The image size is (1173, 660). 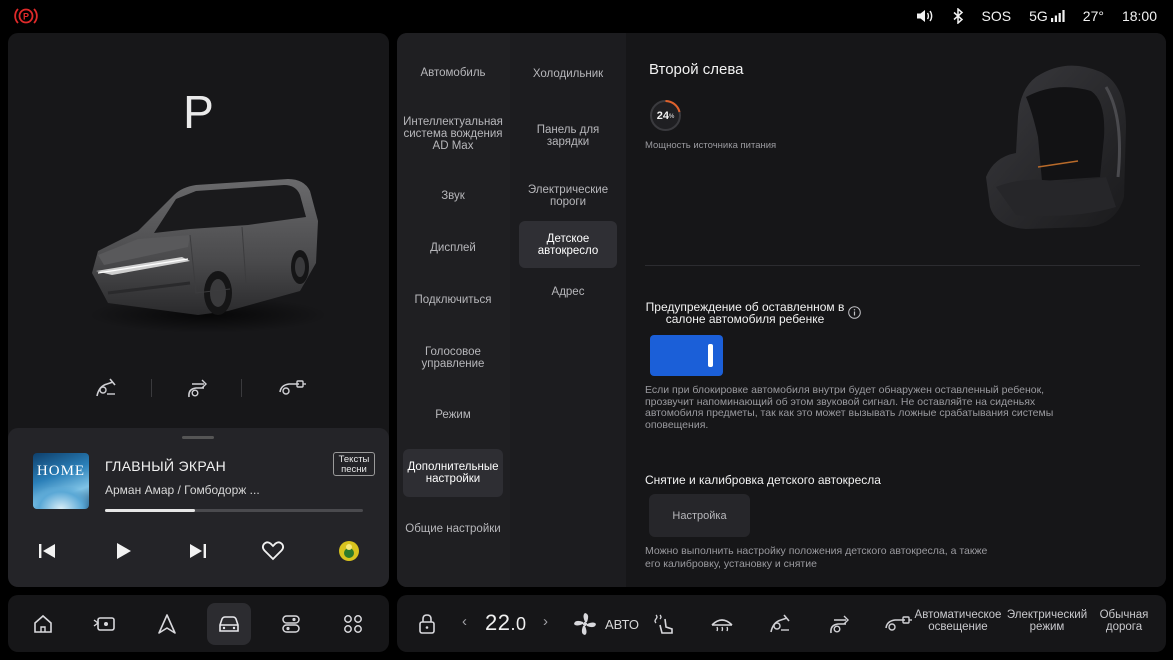 I want to click on car-image, so click(x=208, y=243).